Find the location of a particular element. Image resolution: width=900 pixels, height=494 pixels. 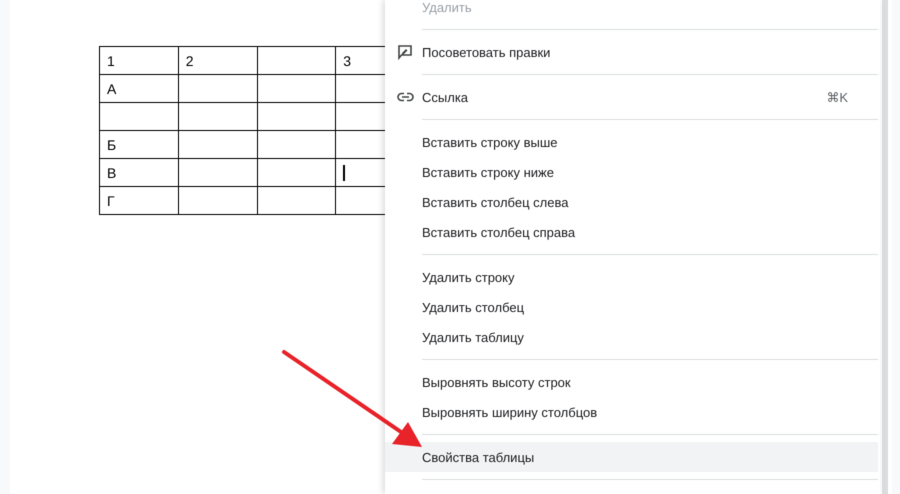

menu-item: Посоветовать правки is located at coordinates (631, 52).